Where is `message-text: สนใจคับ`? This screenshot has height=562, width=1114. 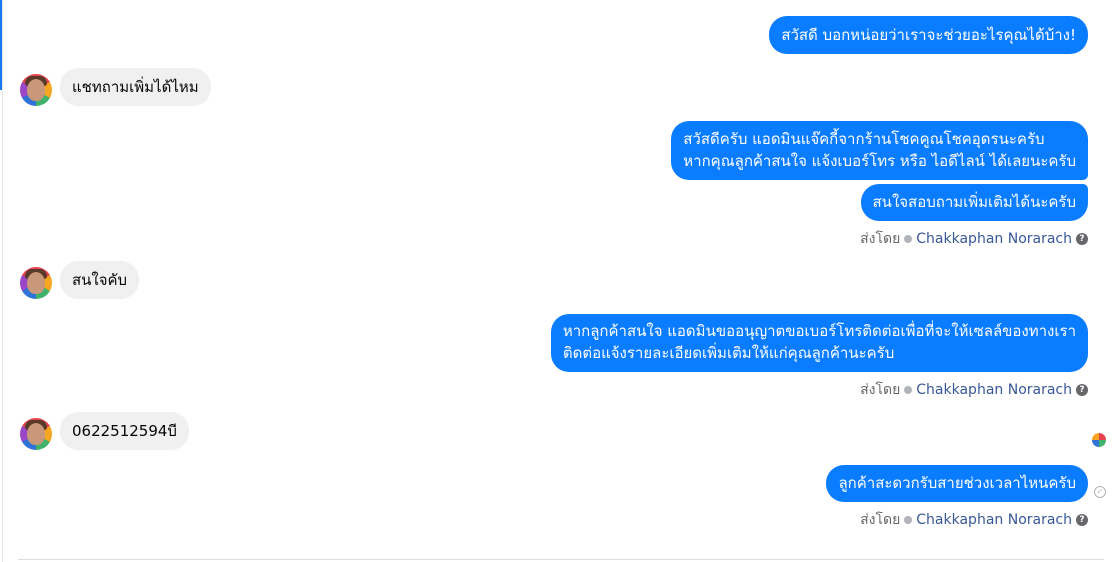
message-text: สนใจคับ is located at coordinates (100, 280).